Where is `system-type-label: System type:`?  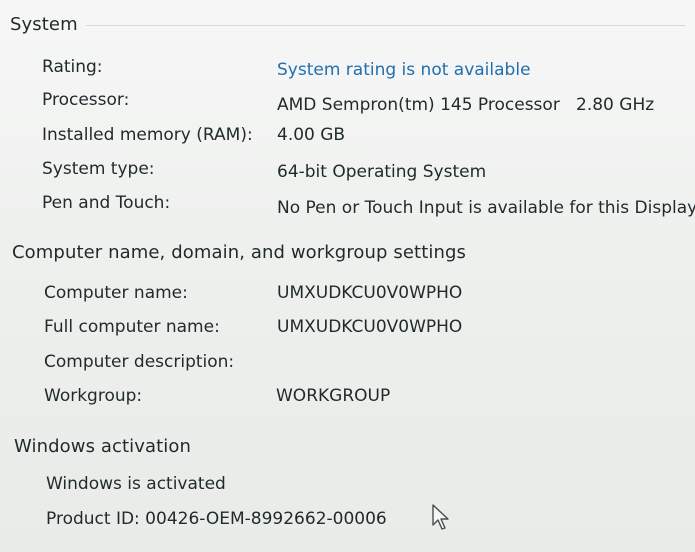 system-type-label: System type: is located at coordinates (98, 169).